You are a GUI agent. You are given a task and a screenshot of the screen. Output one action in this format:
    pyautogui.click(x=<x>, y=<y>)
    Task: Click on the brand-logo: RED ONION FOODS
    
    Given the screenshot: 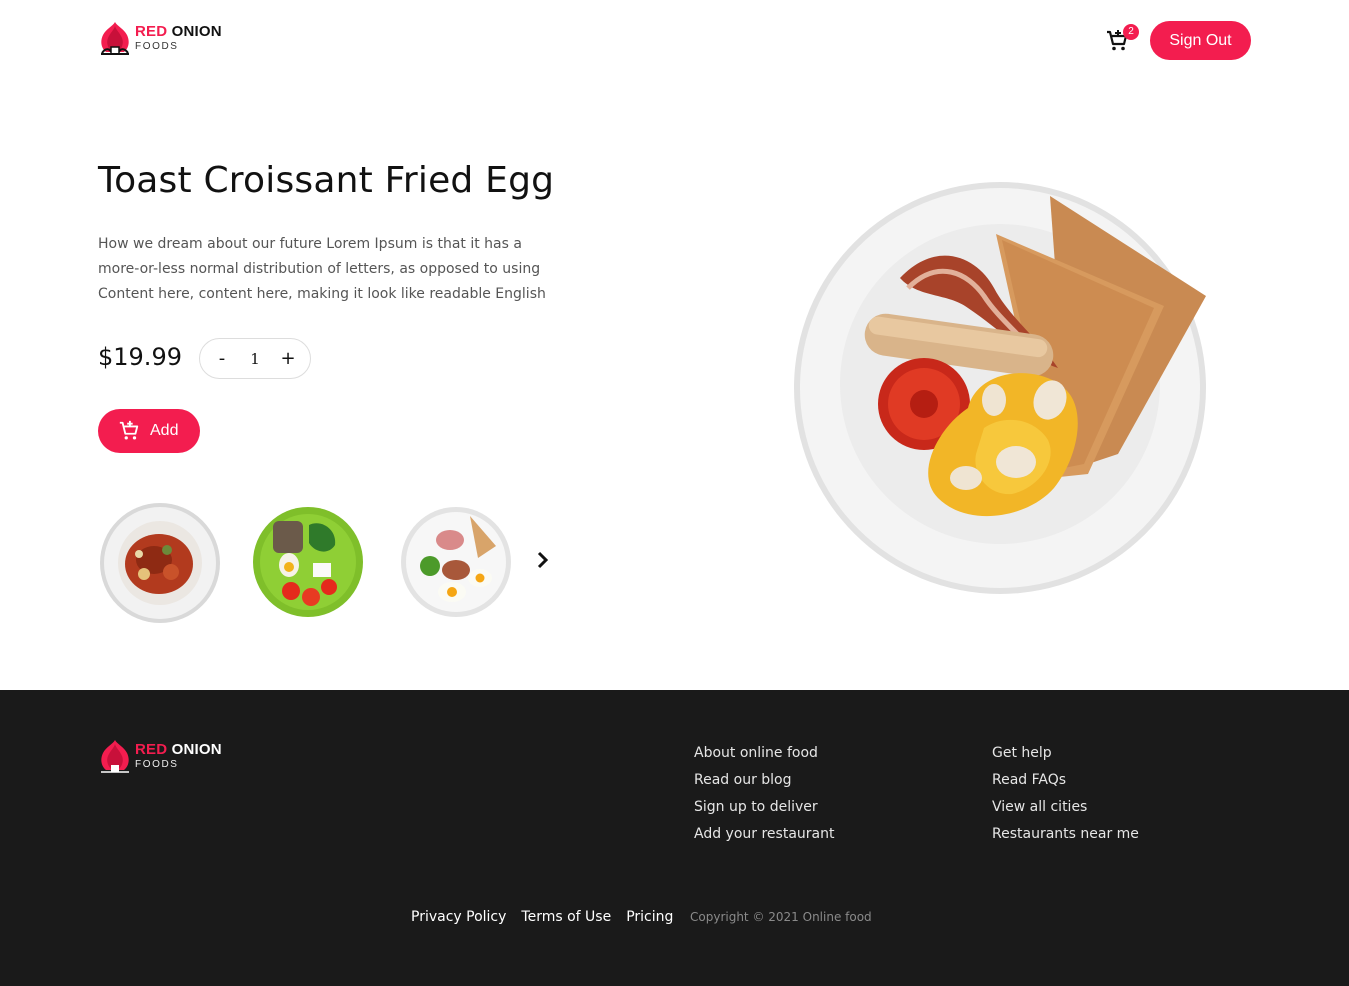 What is the action you would take?
    pyautogui.click(x=163, y=38)
    